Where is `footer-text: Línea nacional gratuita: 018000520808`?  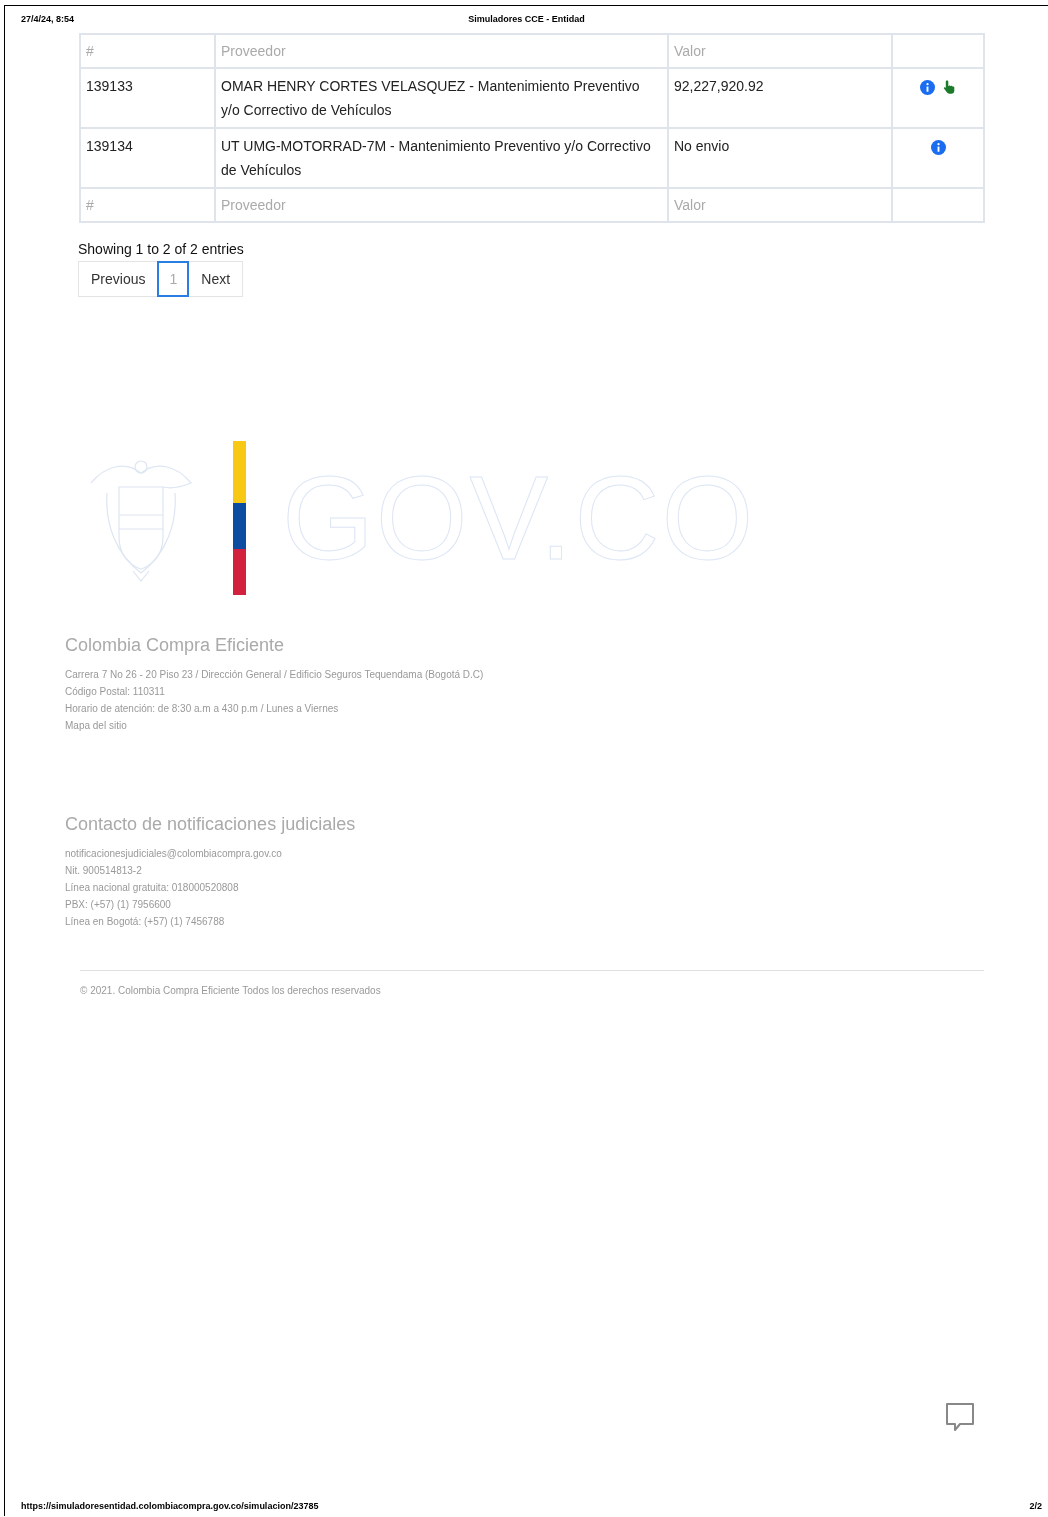
footer-text: Línea nacional gratuita: 018000520808 is located at coordinates (152, 888).